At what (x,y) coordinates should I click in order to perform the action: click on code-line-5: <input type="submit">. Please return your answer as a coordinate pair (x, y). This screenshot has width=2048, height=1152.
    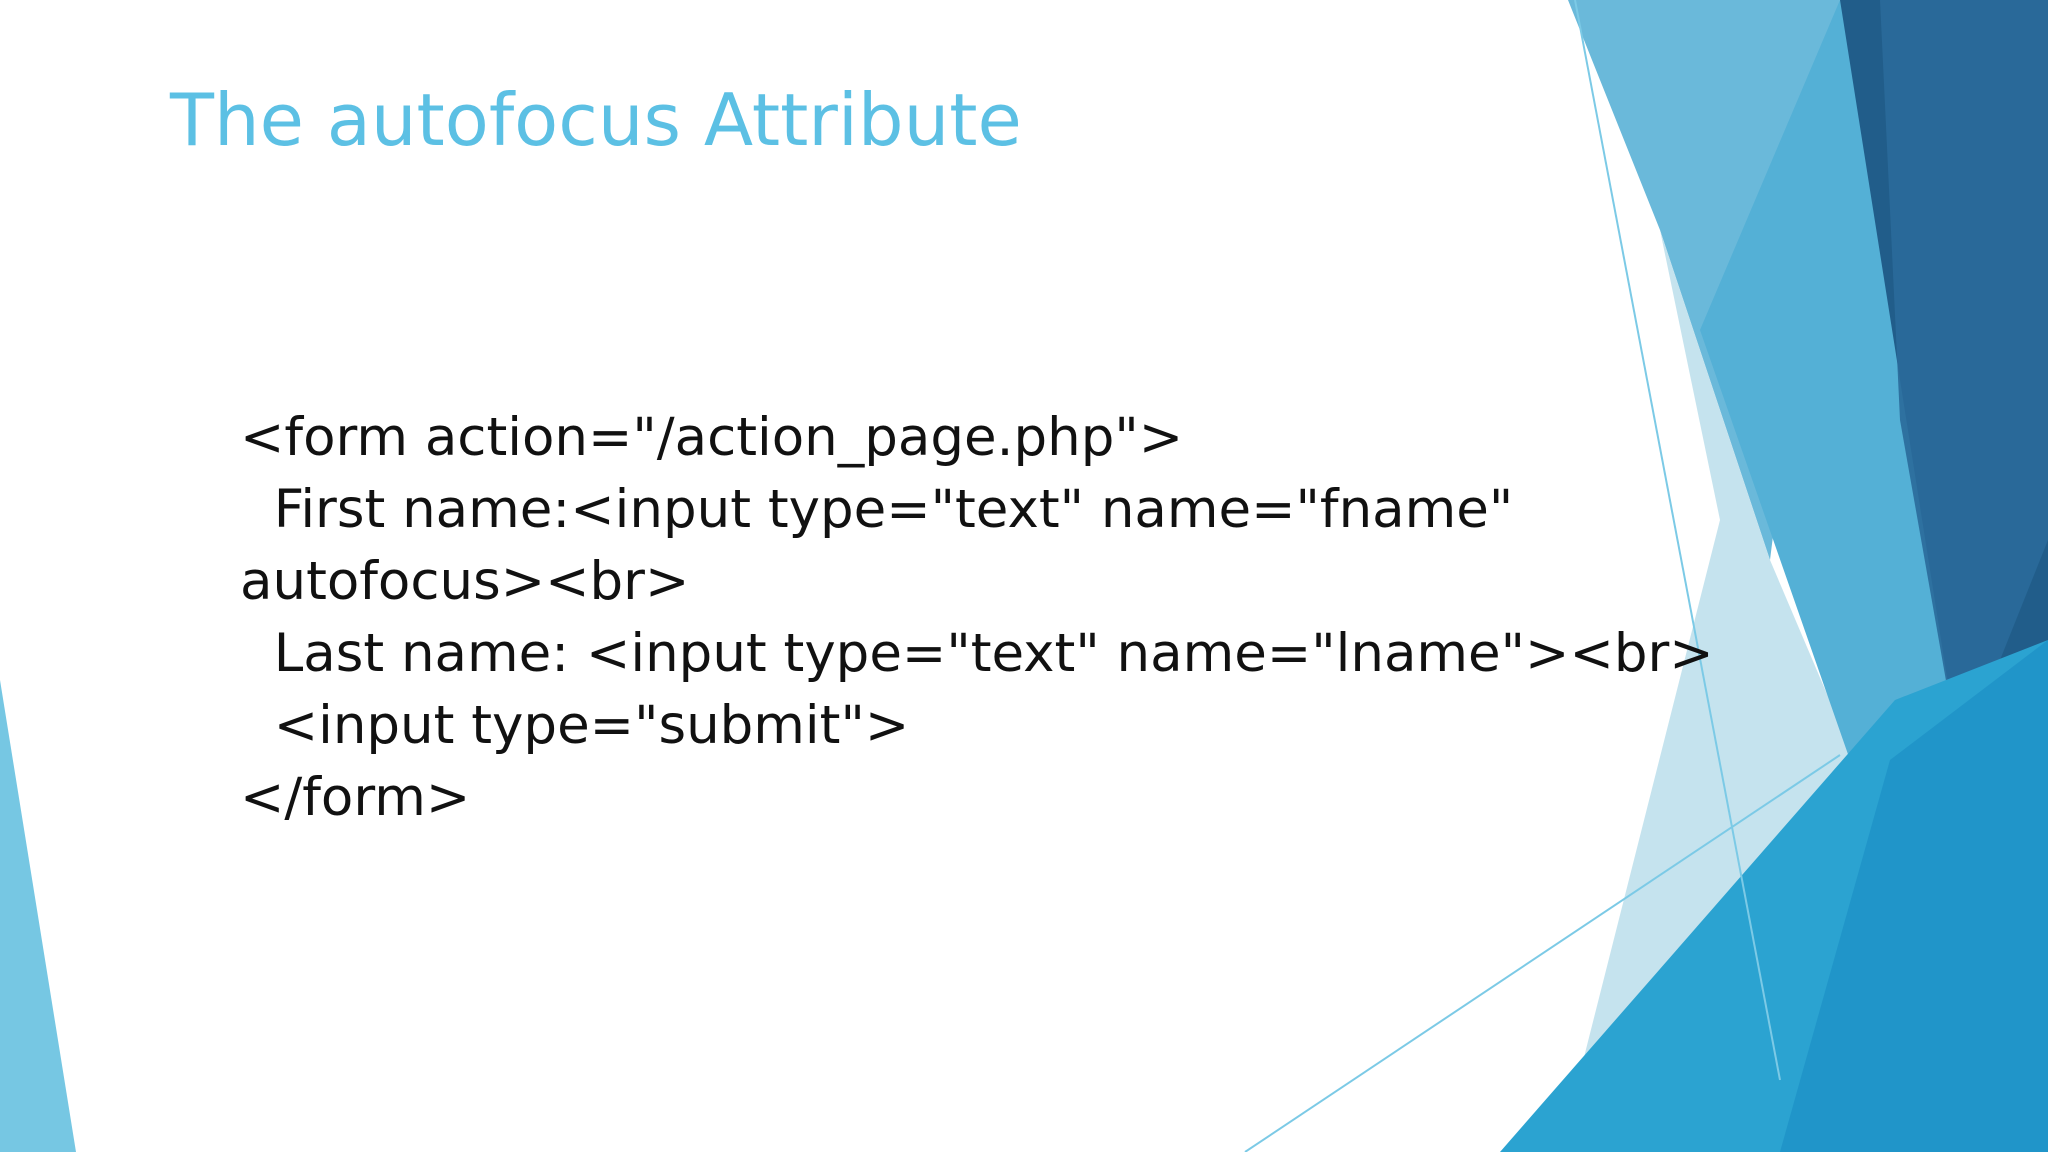
    Looking at the image, I should click on (575, 725).